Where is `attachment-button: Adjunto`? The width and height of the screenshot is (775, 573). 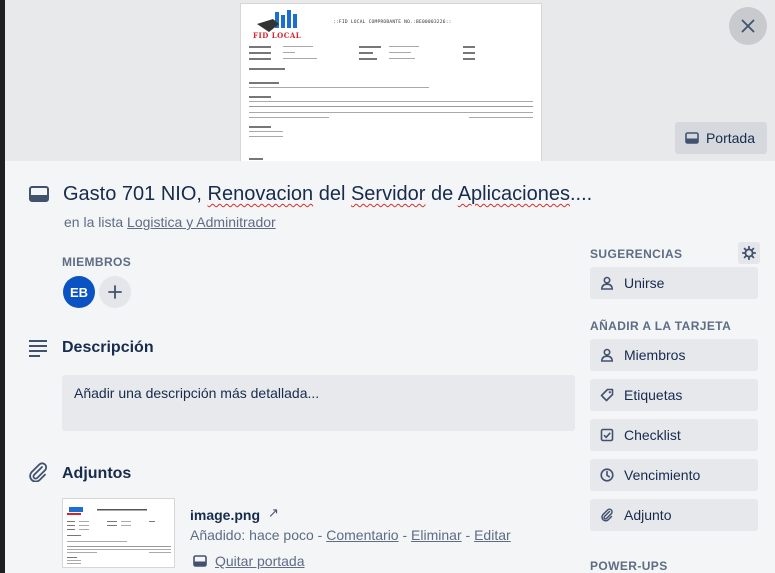
attachment-button: Adjunto is located at coordinates (674, 515).